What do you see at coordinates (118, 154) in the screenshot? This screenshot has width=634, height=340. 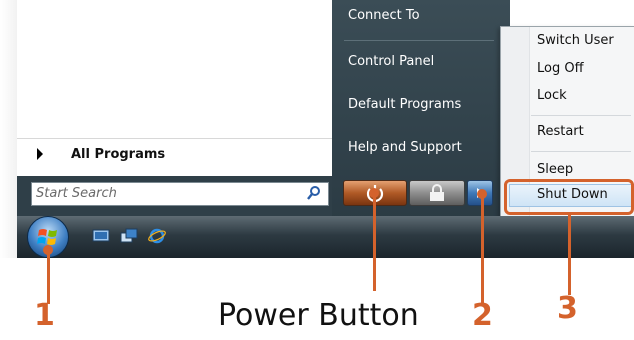 I see `all-programs-label: All Programs` at bounding box center [118, 154].